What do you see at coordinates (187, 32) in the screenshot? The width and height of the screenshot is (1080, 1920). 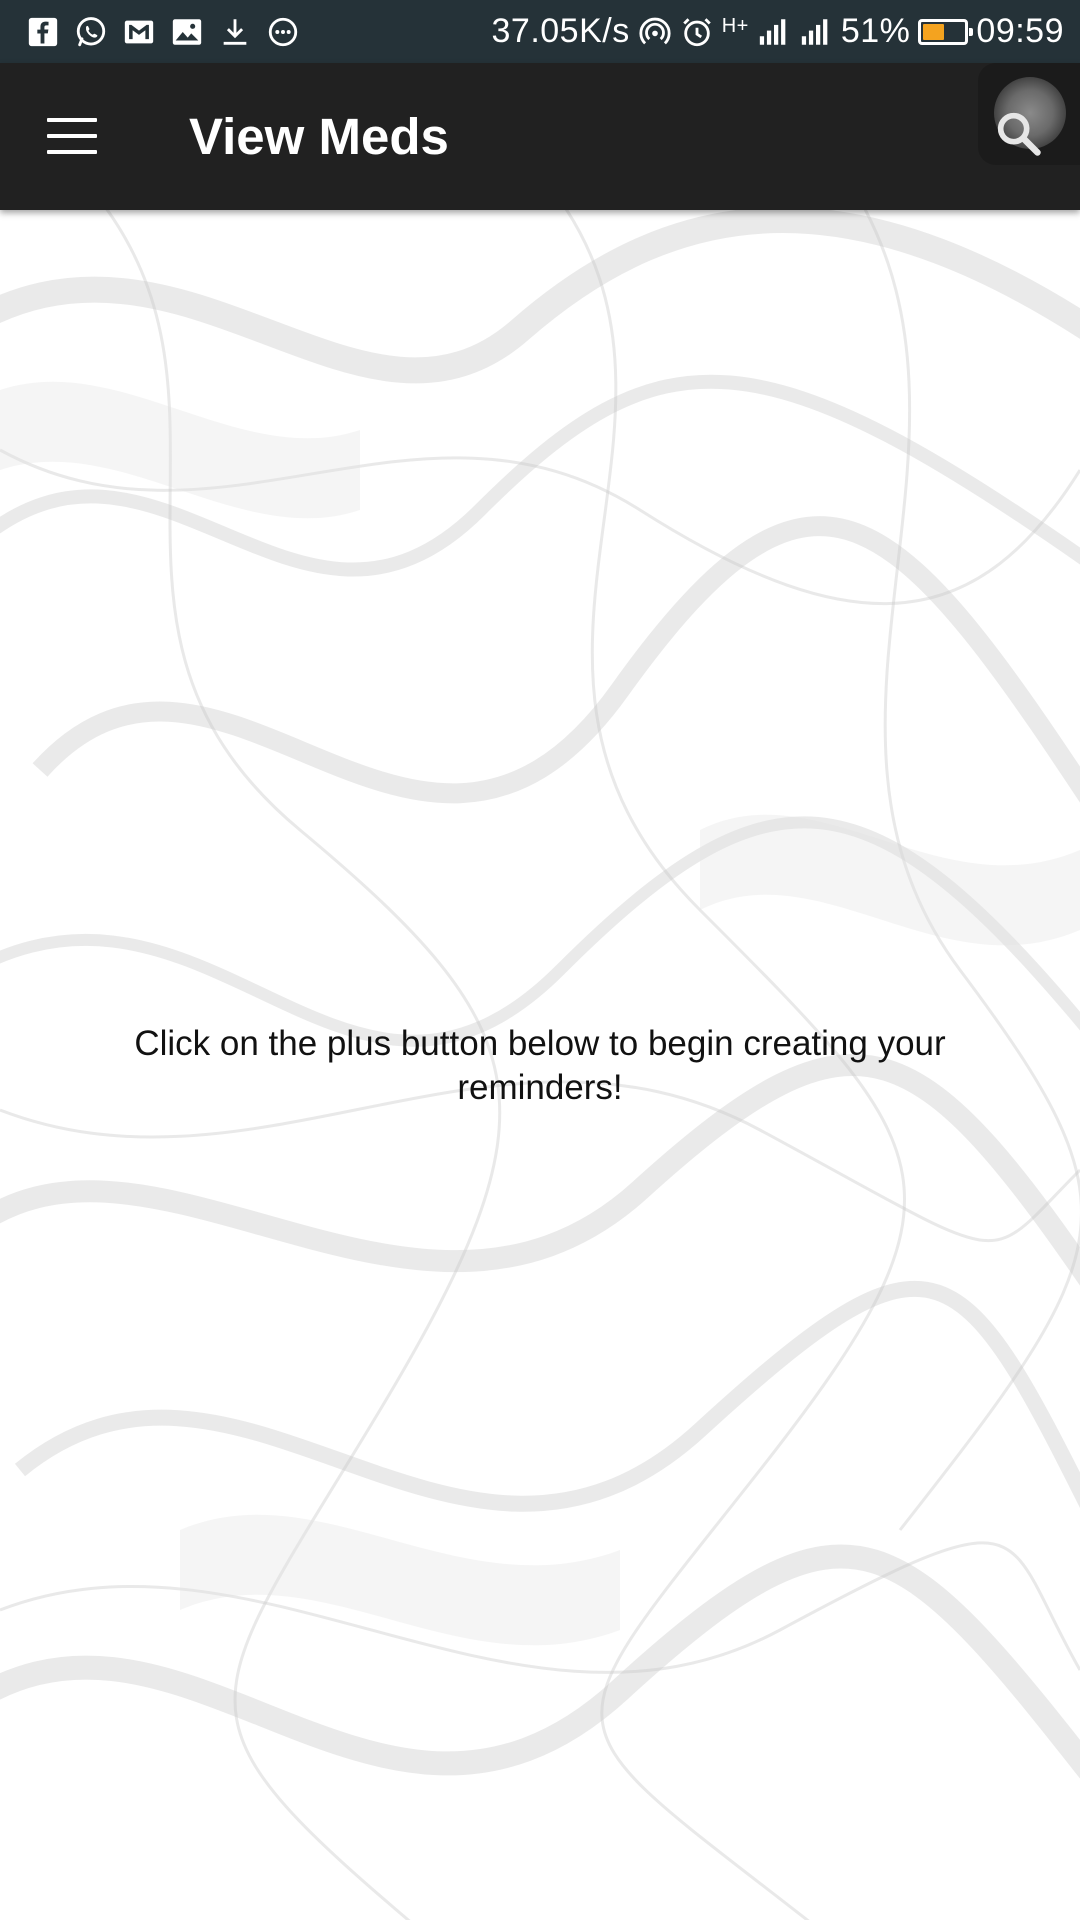 I see `gallery-icon` at bounding box center [187, 32].